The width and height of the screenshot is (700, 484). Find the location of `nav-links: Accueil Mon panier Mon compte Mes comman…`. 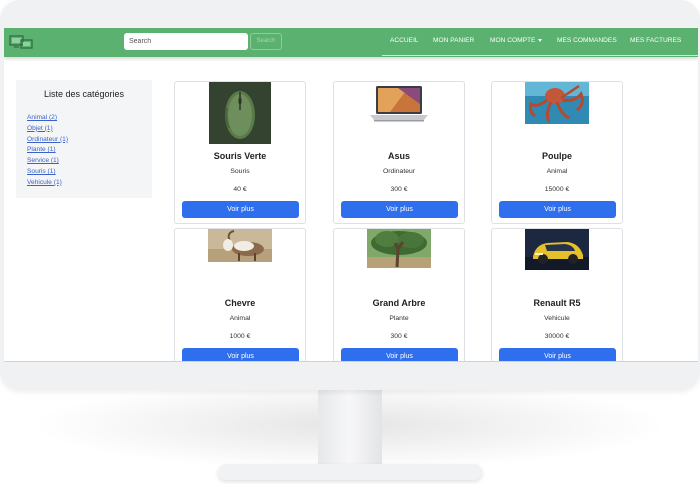

nav-links: Accueil Mon panier Mon compte Mes comman… is located at coordinates (540, 42).